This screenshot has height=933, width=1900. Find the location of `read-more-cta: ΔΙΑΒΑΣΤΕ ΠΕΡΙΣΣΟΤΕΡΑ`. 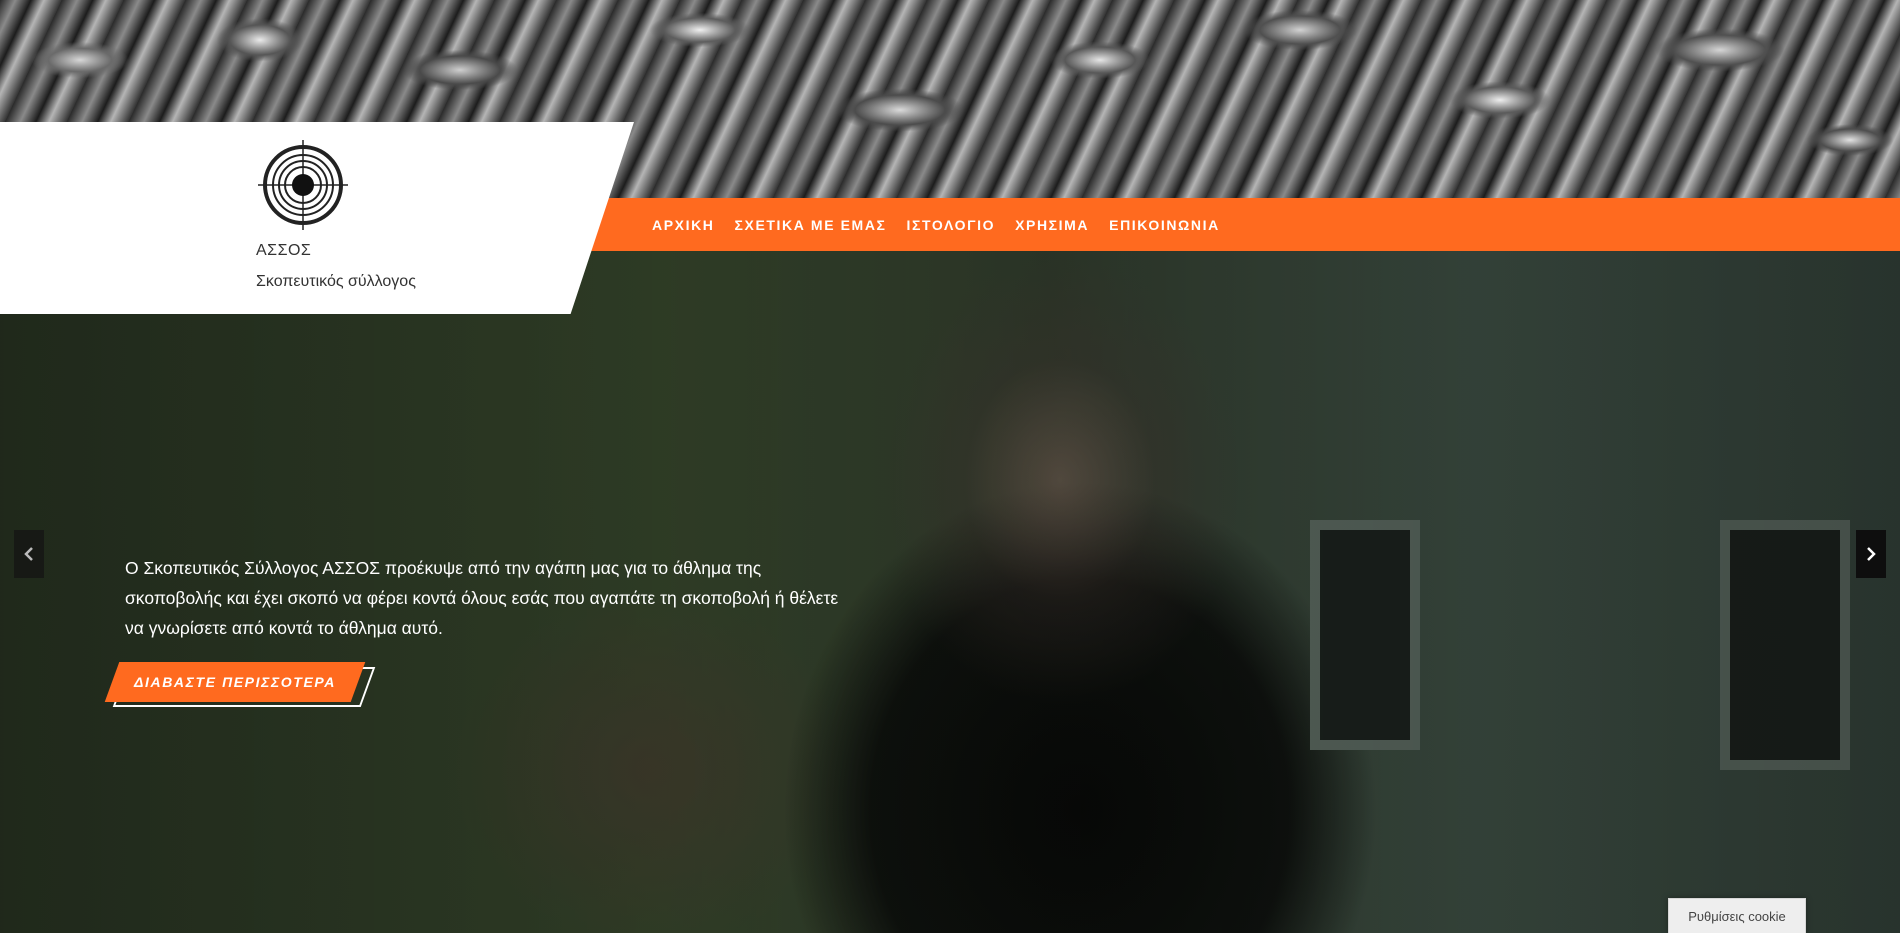

read-more-cta: ΔΙΑΒΑΣΤΕ ΠΕΡΙΣΣΟΤΕΡΑ is located at coordinates (240, 685).